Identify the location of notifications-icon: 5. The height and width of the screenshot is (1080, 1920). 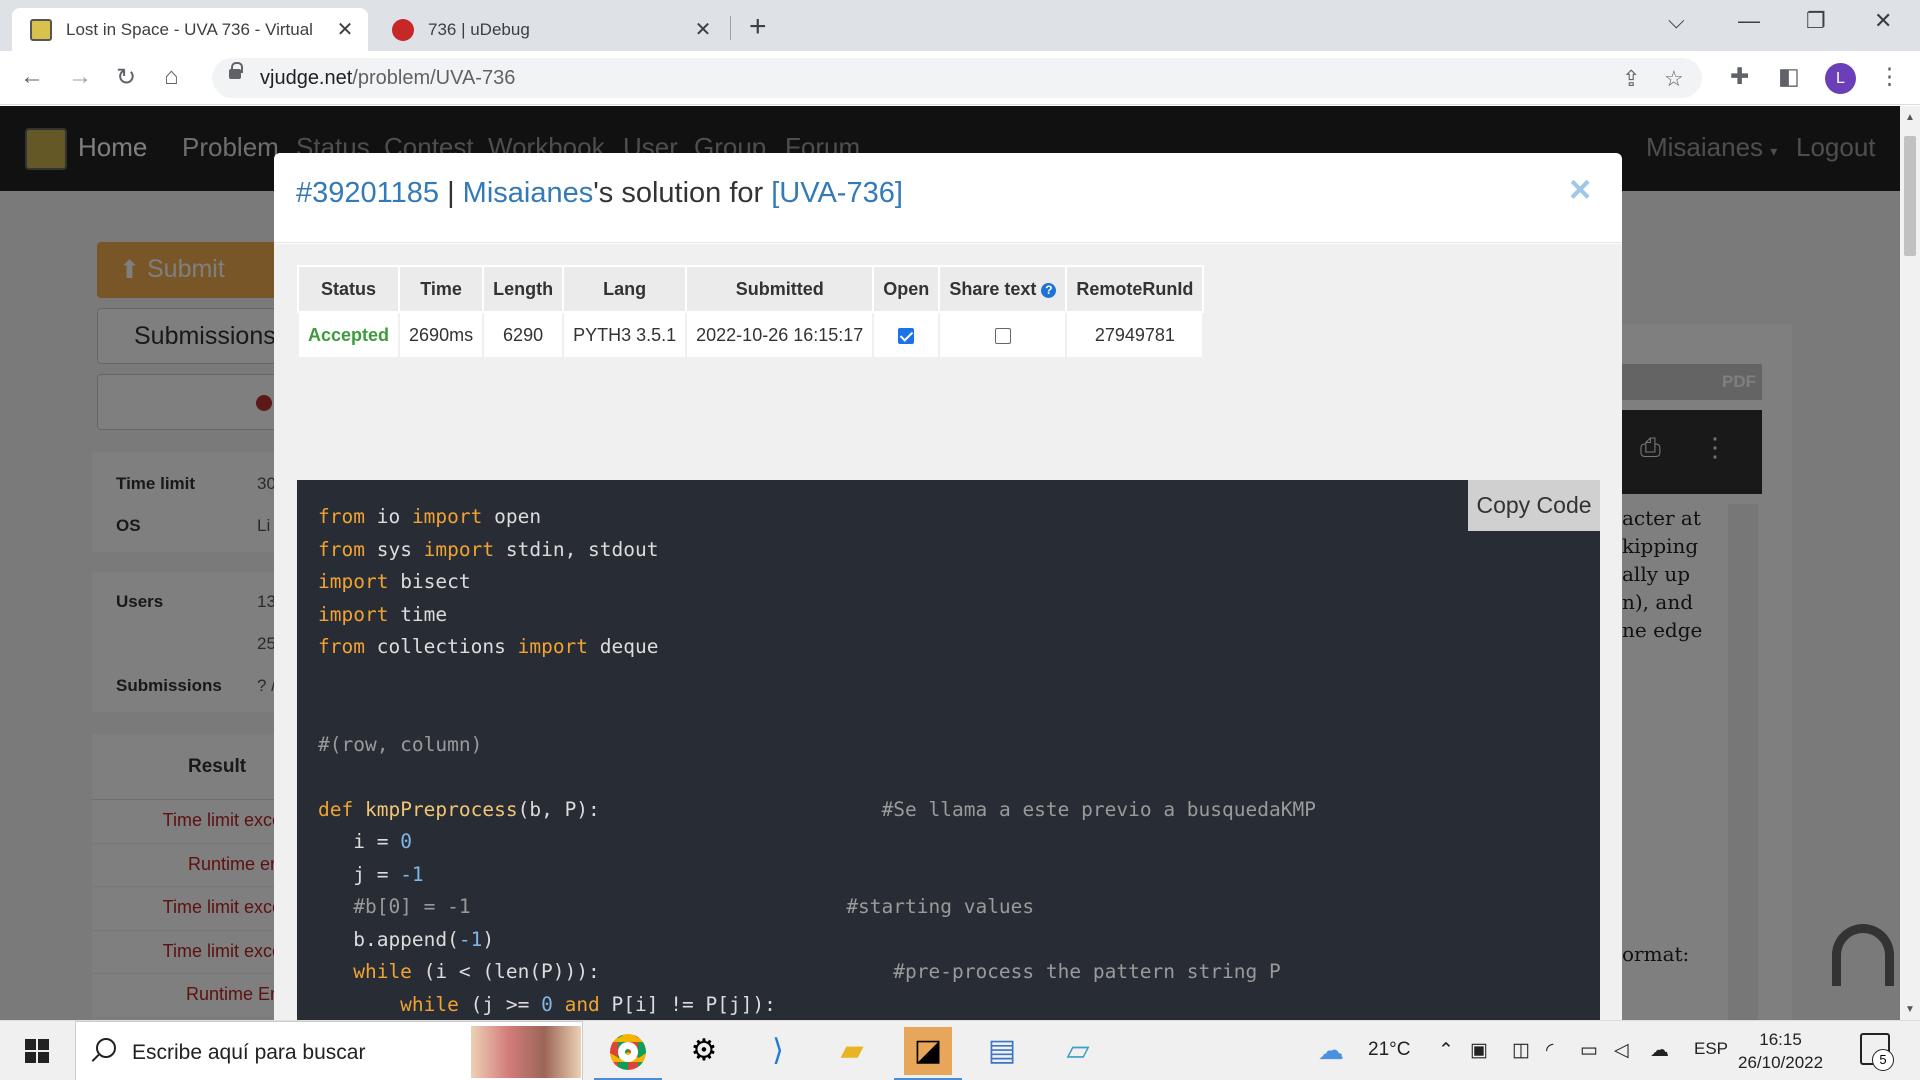
(1877, 1052).